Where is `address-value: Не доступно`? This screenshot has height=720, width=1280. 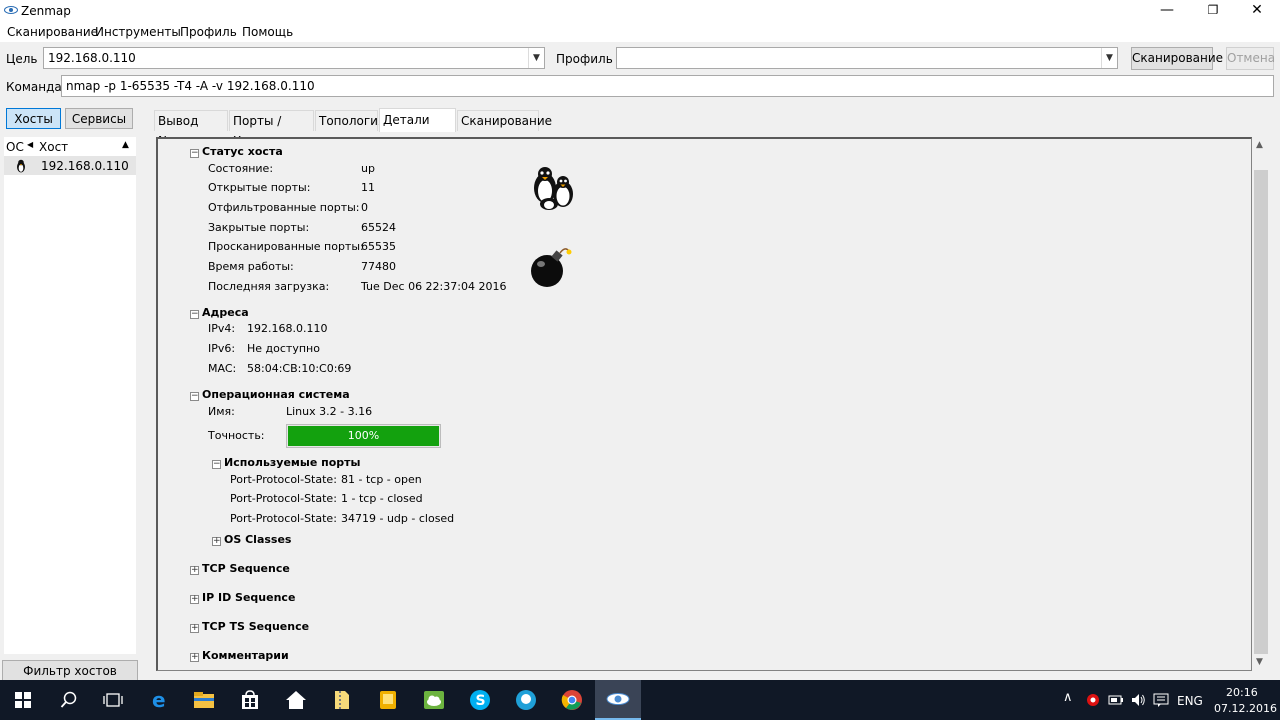
address-value: Не доступно is located at coordinates (283, 348).